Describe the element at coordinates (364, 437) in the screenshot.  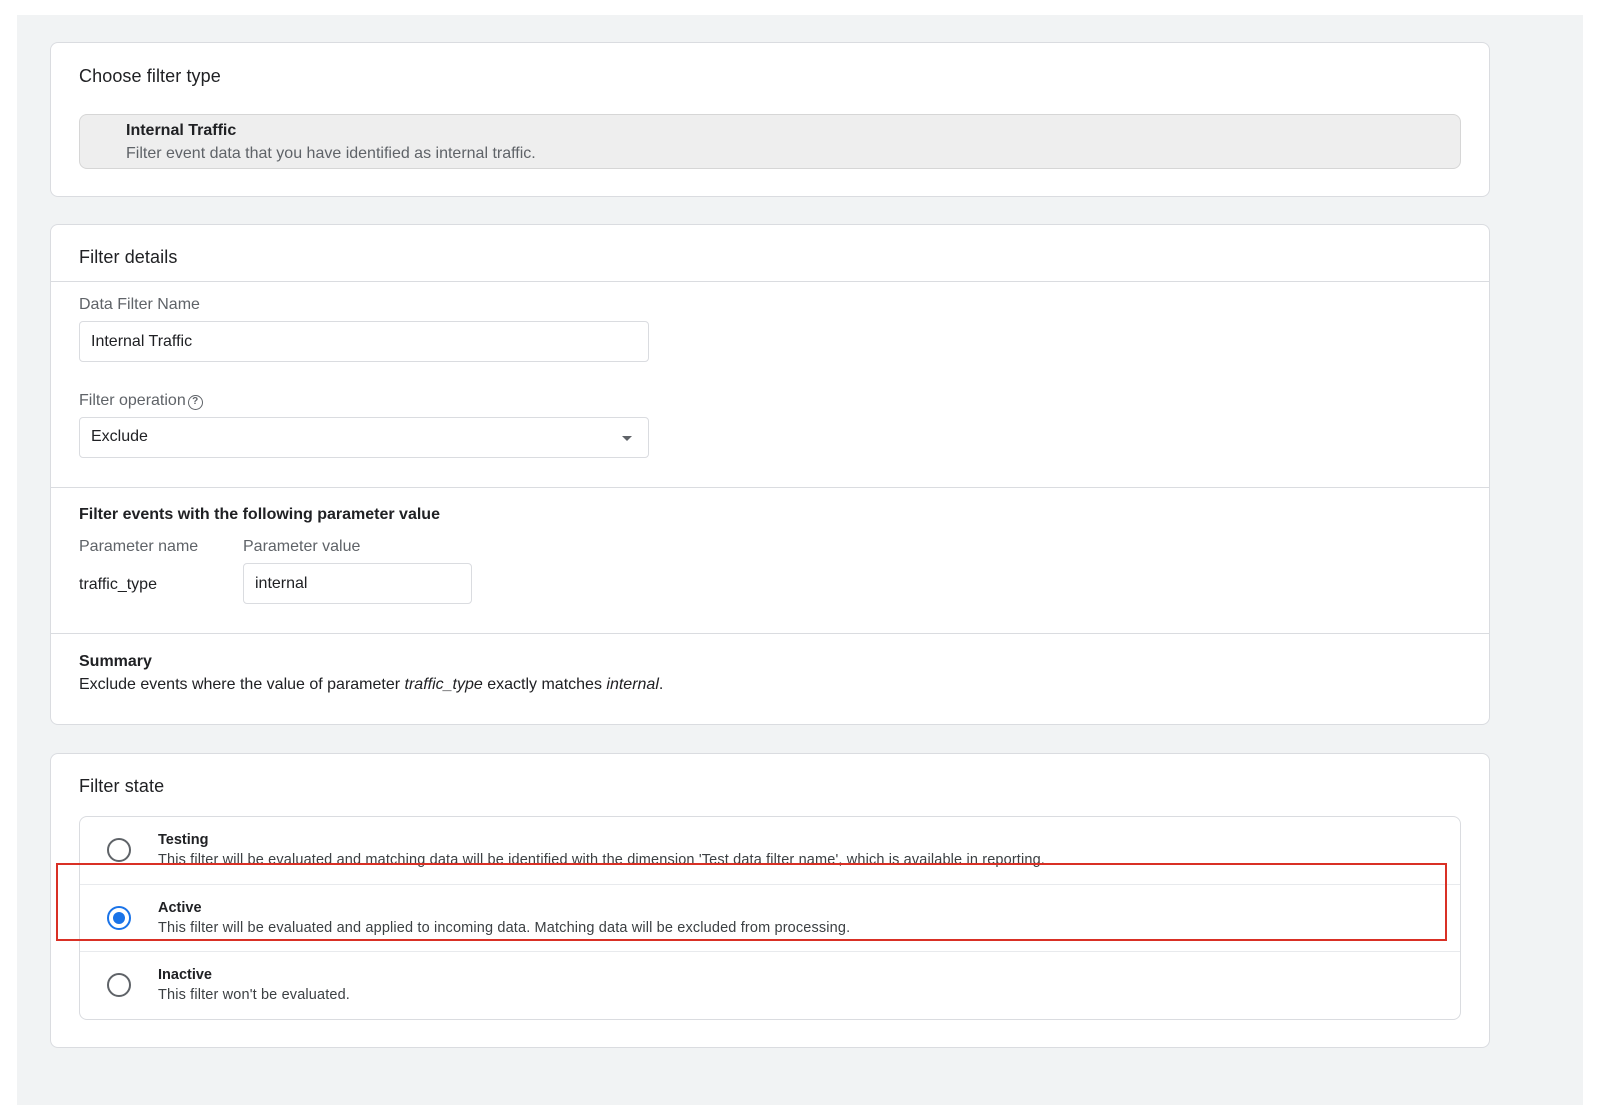
I see `filter-operation-select: Exclude` at that location.